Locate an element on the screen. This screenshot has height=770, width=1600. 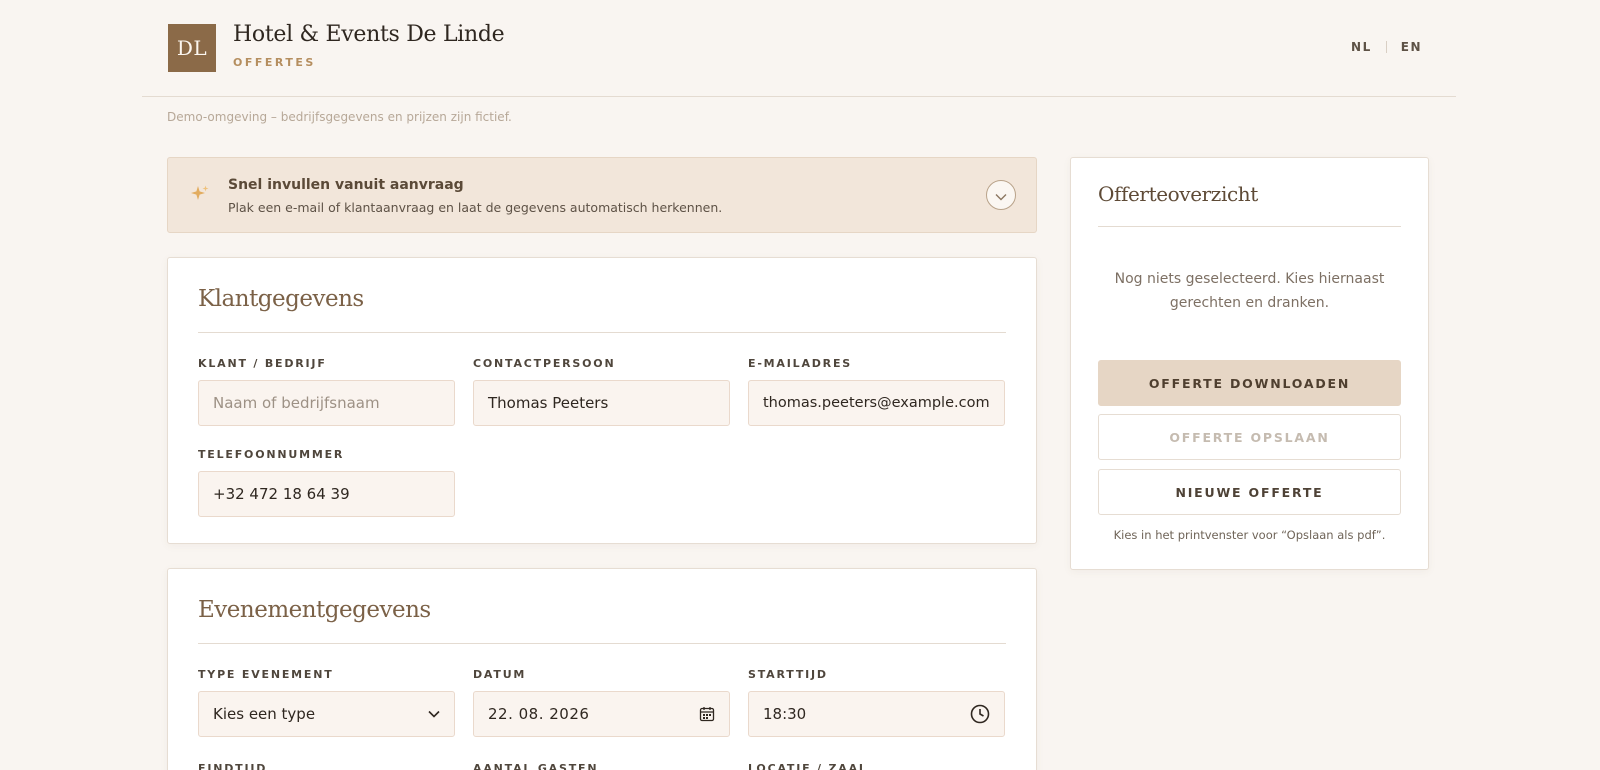
quickfill-title: Snel invullen vanuit aanvraag is located at coordinates (346, 185).